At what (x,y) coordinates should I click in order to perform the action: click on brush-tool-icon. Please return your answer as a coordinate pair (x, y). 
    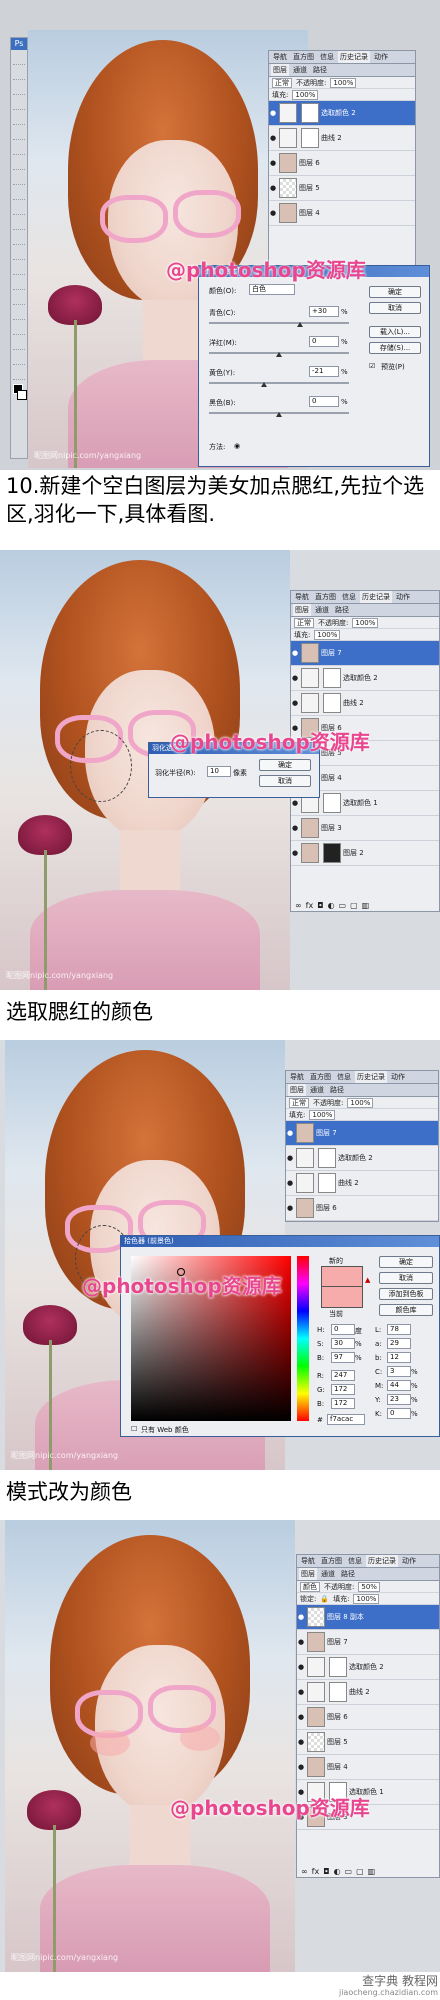
    Looking at the image, I should click on (19, 163).